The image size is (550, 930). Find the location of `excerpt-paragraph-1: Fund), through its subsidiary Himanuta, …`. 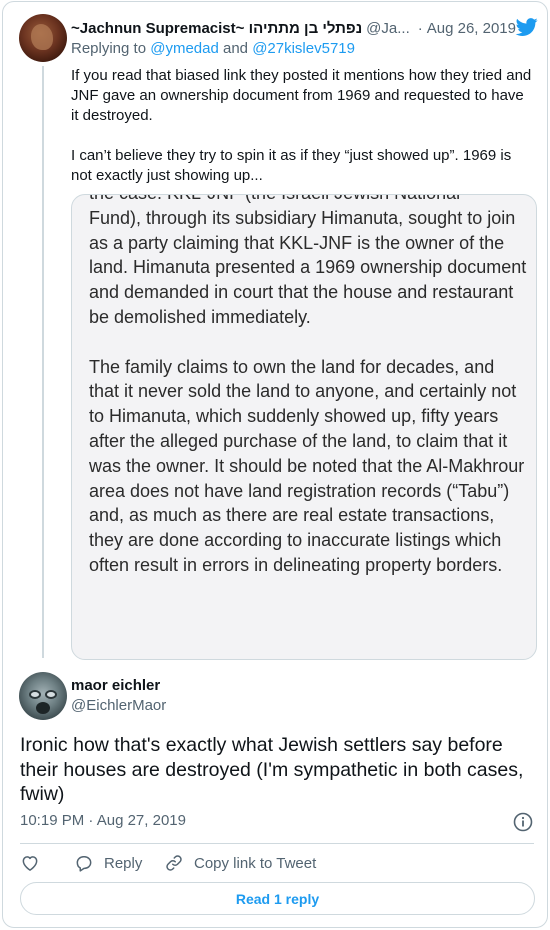

excerpt-paragraph-1: Fund), through its subsidiary Himanuta, … is located at coordinates (308, 267).